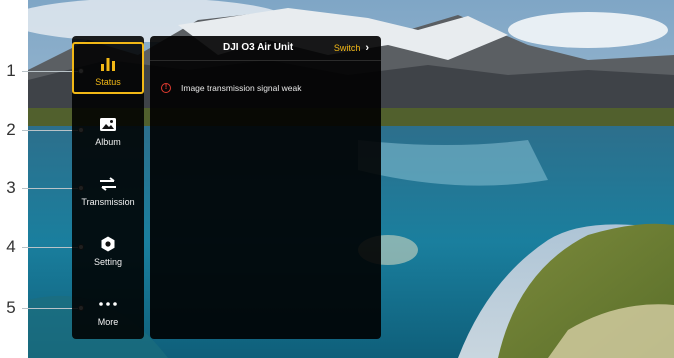 Image resolution: width=674 pixels, height=358 pixels. What do you see at coordinates (108, 244) in the screenshot?
I see `settings-hexagon-icon` at bounding box center [108, 244].